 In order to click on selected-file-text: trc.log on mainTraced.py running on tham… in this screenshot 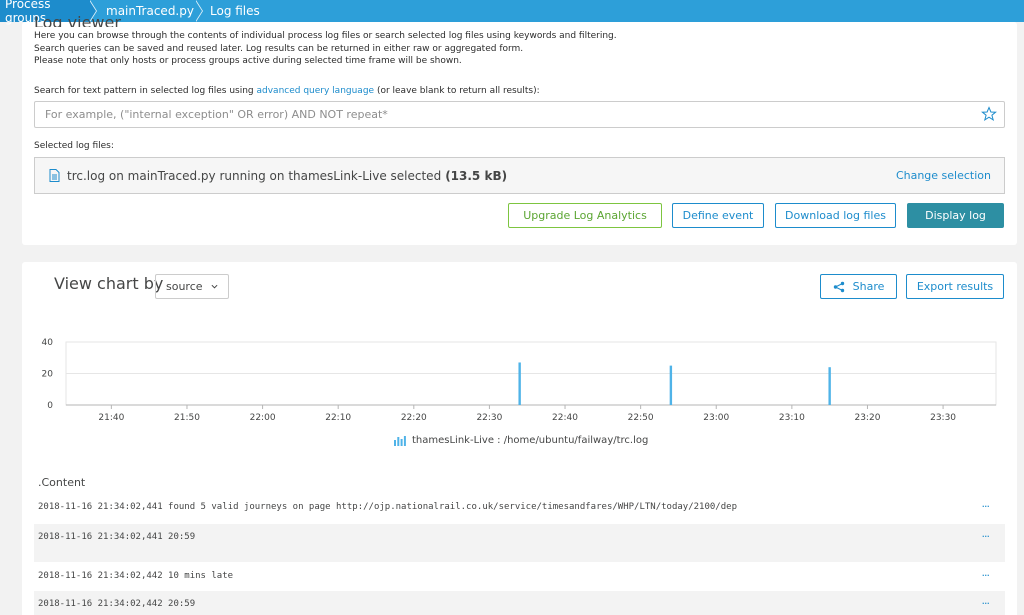, I will do `click(254, 175)`.